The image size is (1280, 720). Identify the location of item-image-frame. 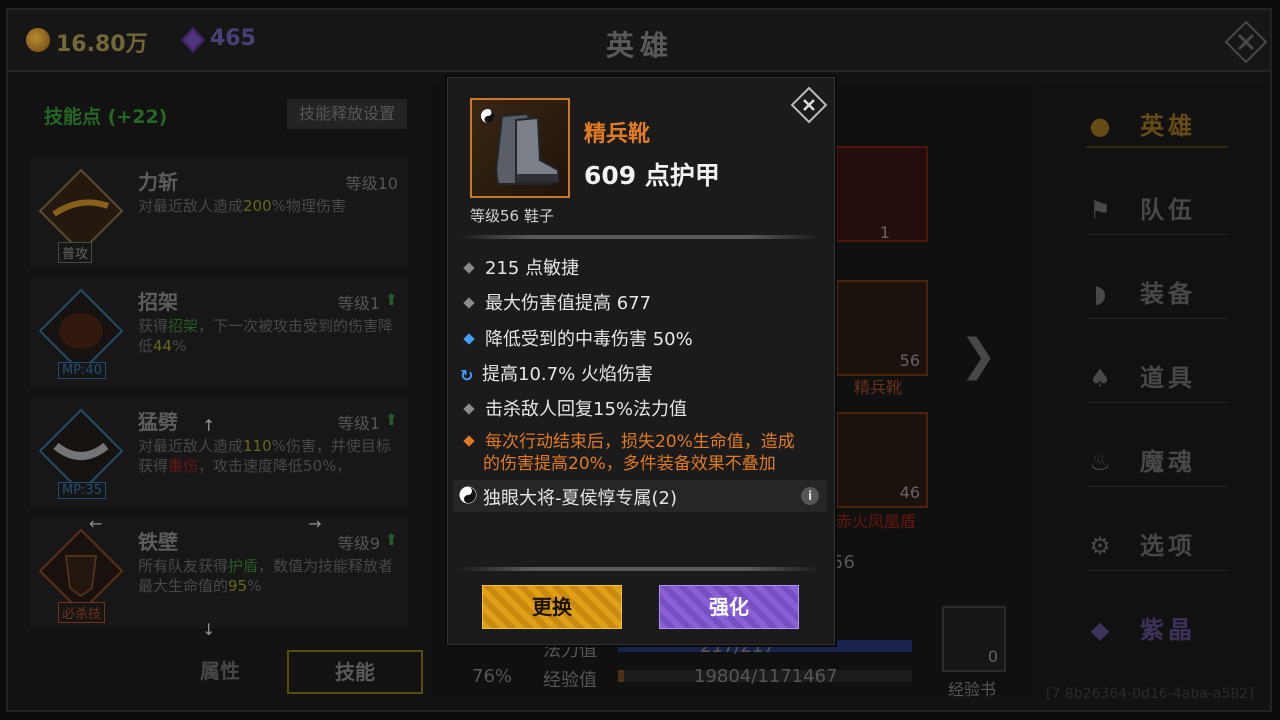
(520, 148).